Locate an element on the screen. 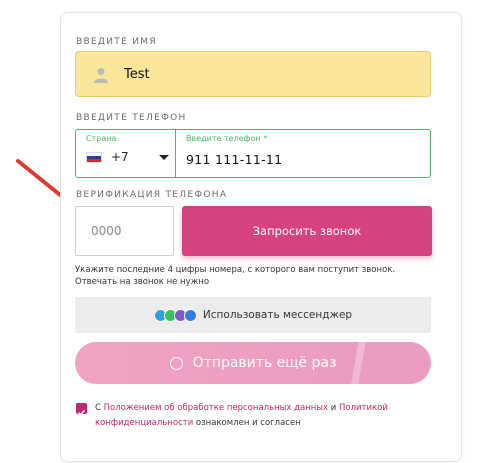  use-messenger-button: Использовать мессенджер is located at coordinates (253, 315).